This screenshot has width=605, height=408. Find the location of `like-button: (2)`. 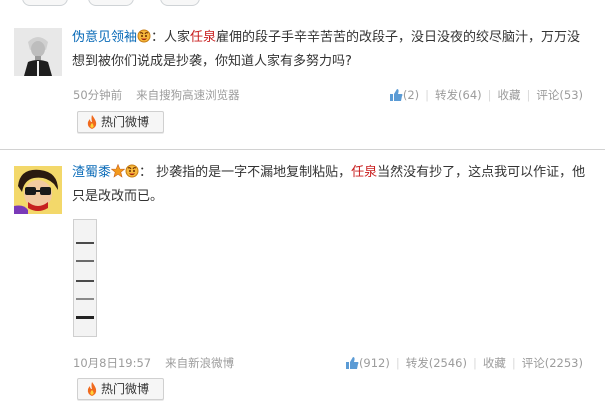

like-button: (2) is located at coordinates (404, 95).